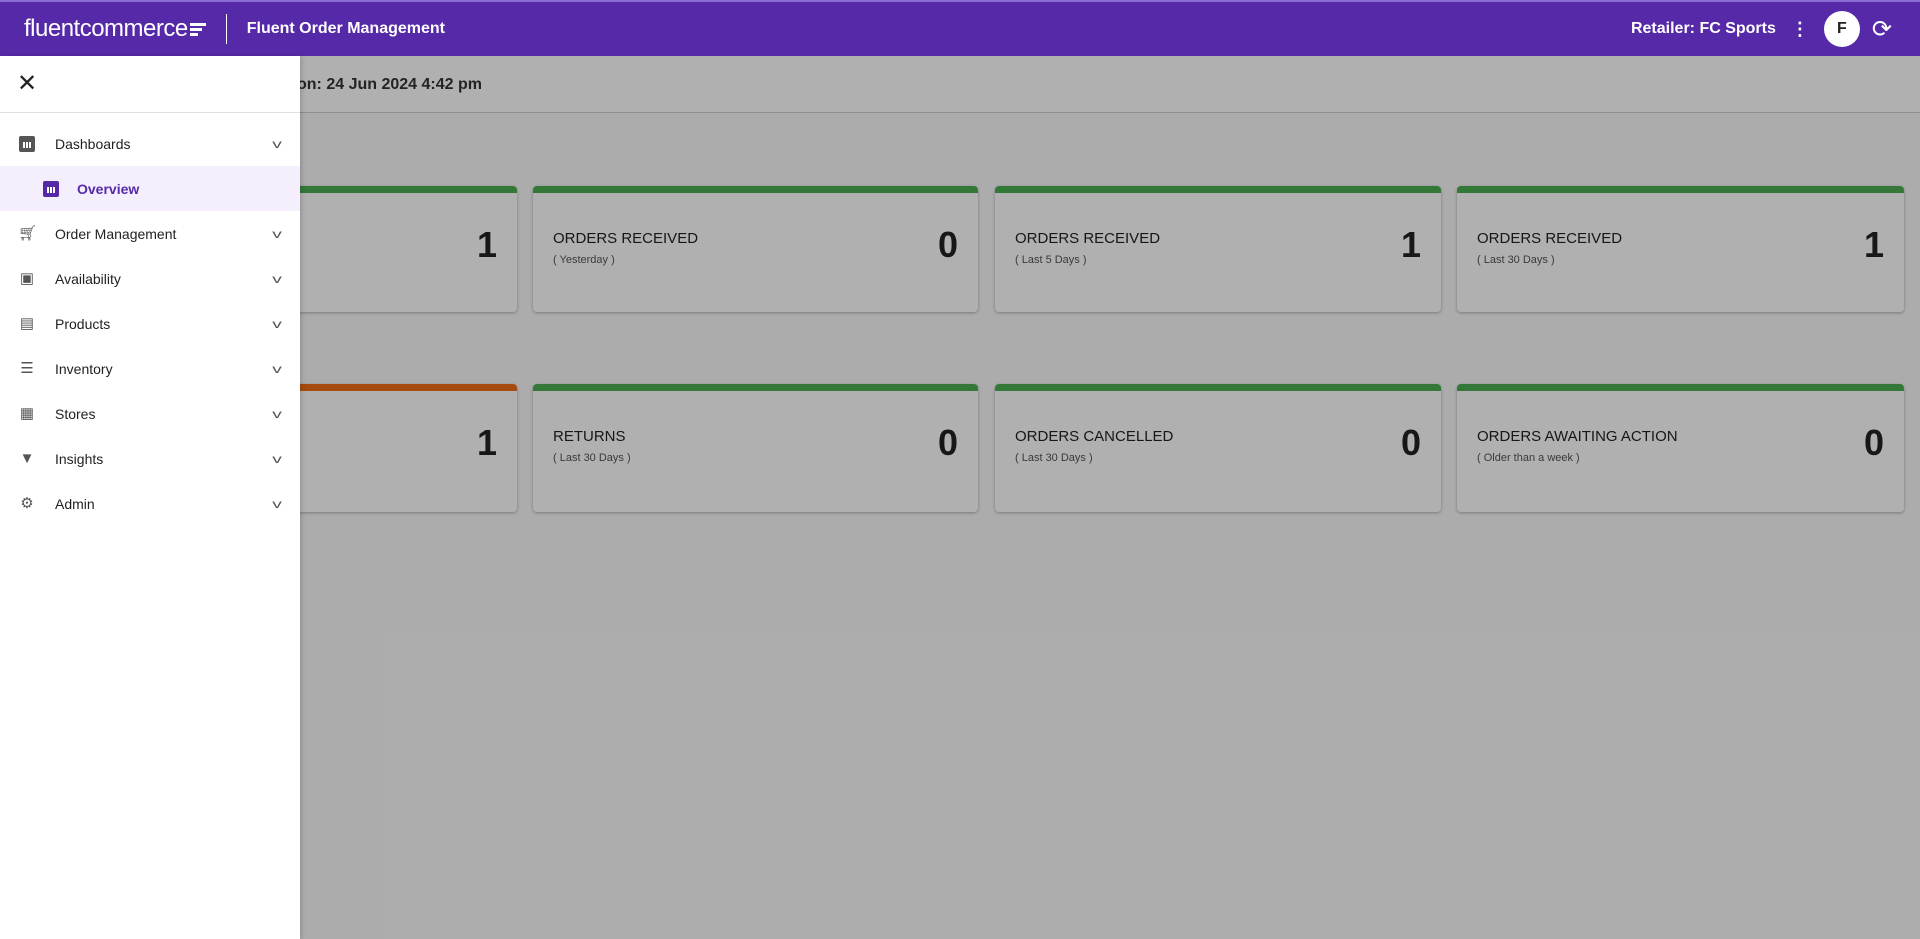 The image size is (1920, 939). I want to click on logo-text: fluentcommerce, so click(106, 28).